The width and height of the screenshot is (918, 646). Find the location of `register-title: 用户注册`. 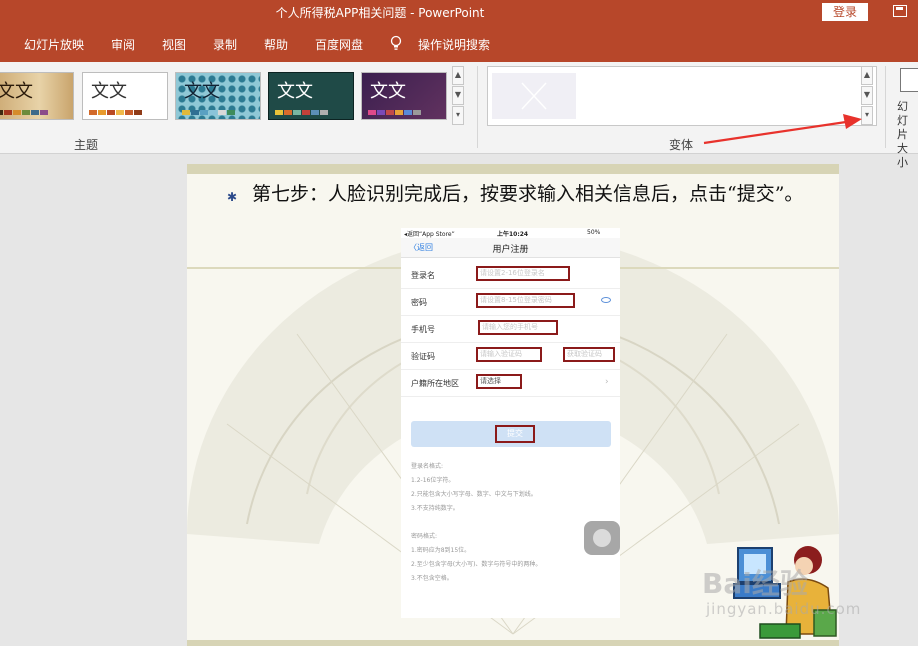

register-title: 用户注册 is located at coordinates (510, 250).